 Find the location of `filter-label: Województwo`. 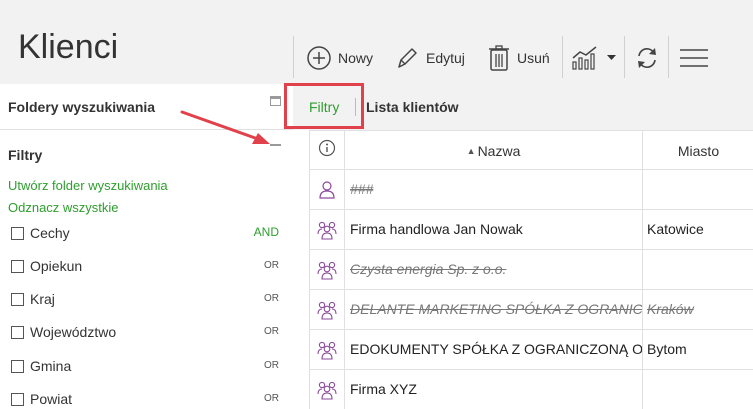

filter-label: Województwo is located at coordinates (73, 332).